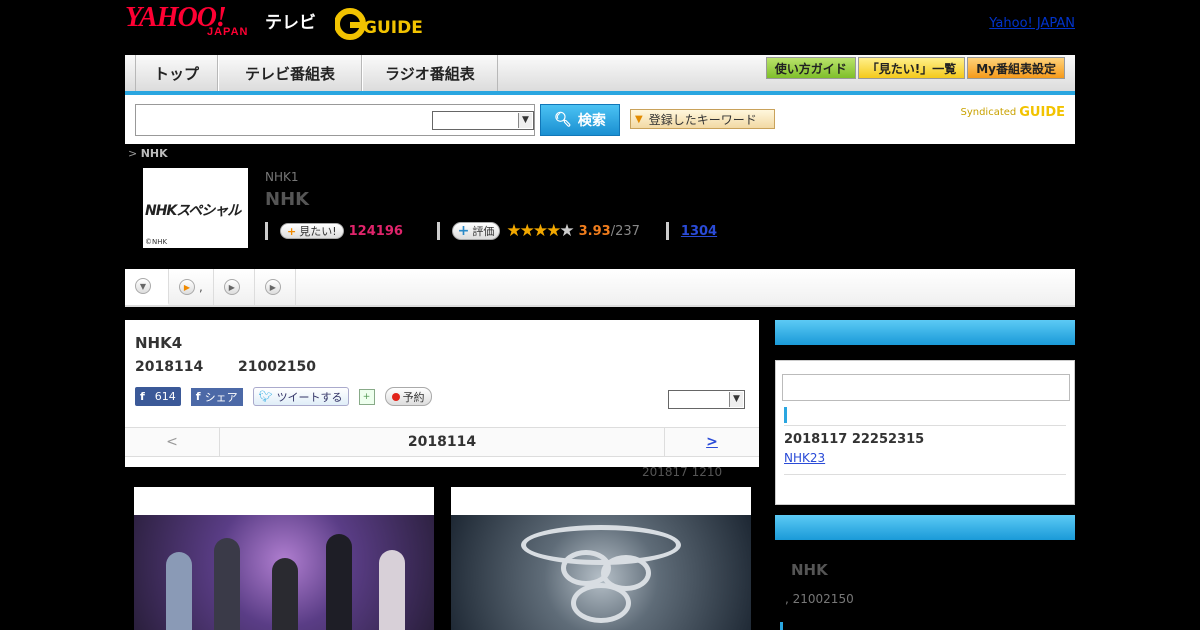 This screenshot has width=1200, height=630. I want to click on my-schedule-settings-button: My番組表設定, so click(1016, 68).